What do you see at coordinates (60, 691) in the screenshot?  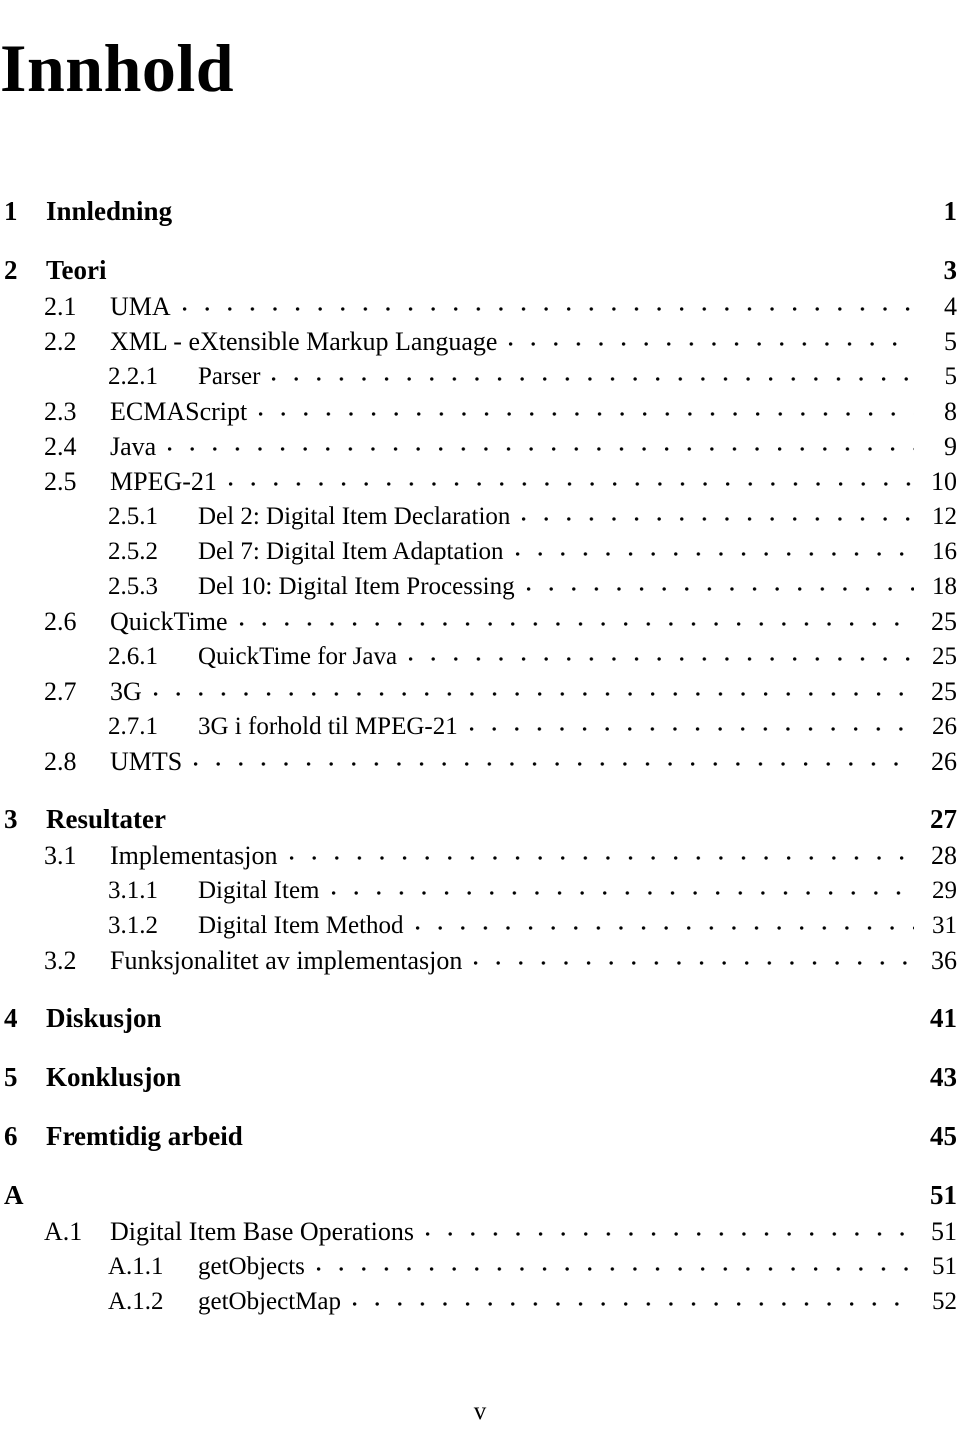 I see `toc-entry-number: 2.7` at bounding box center [60, 691].